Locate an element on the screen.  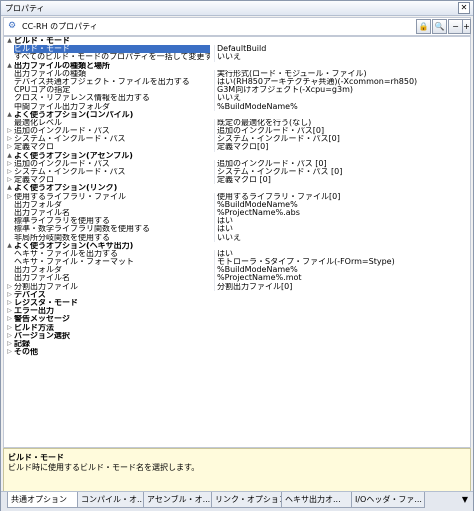
property-row: 非局所分岐関数を使用する いいえ is located at coordinates (237, 237).